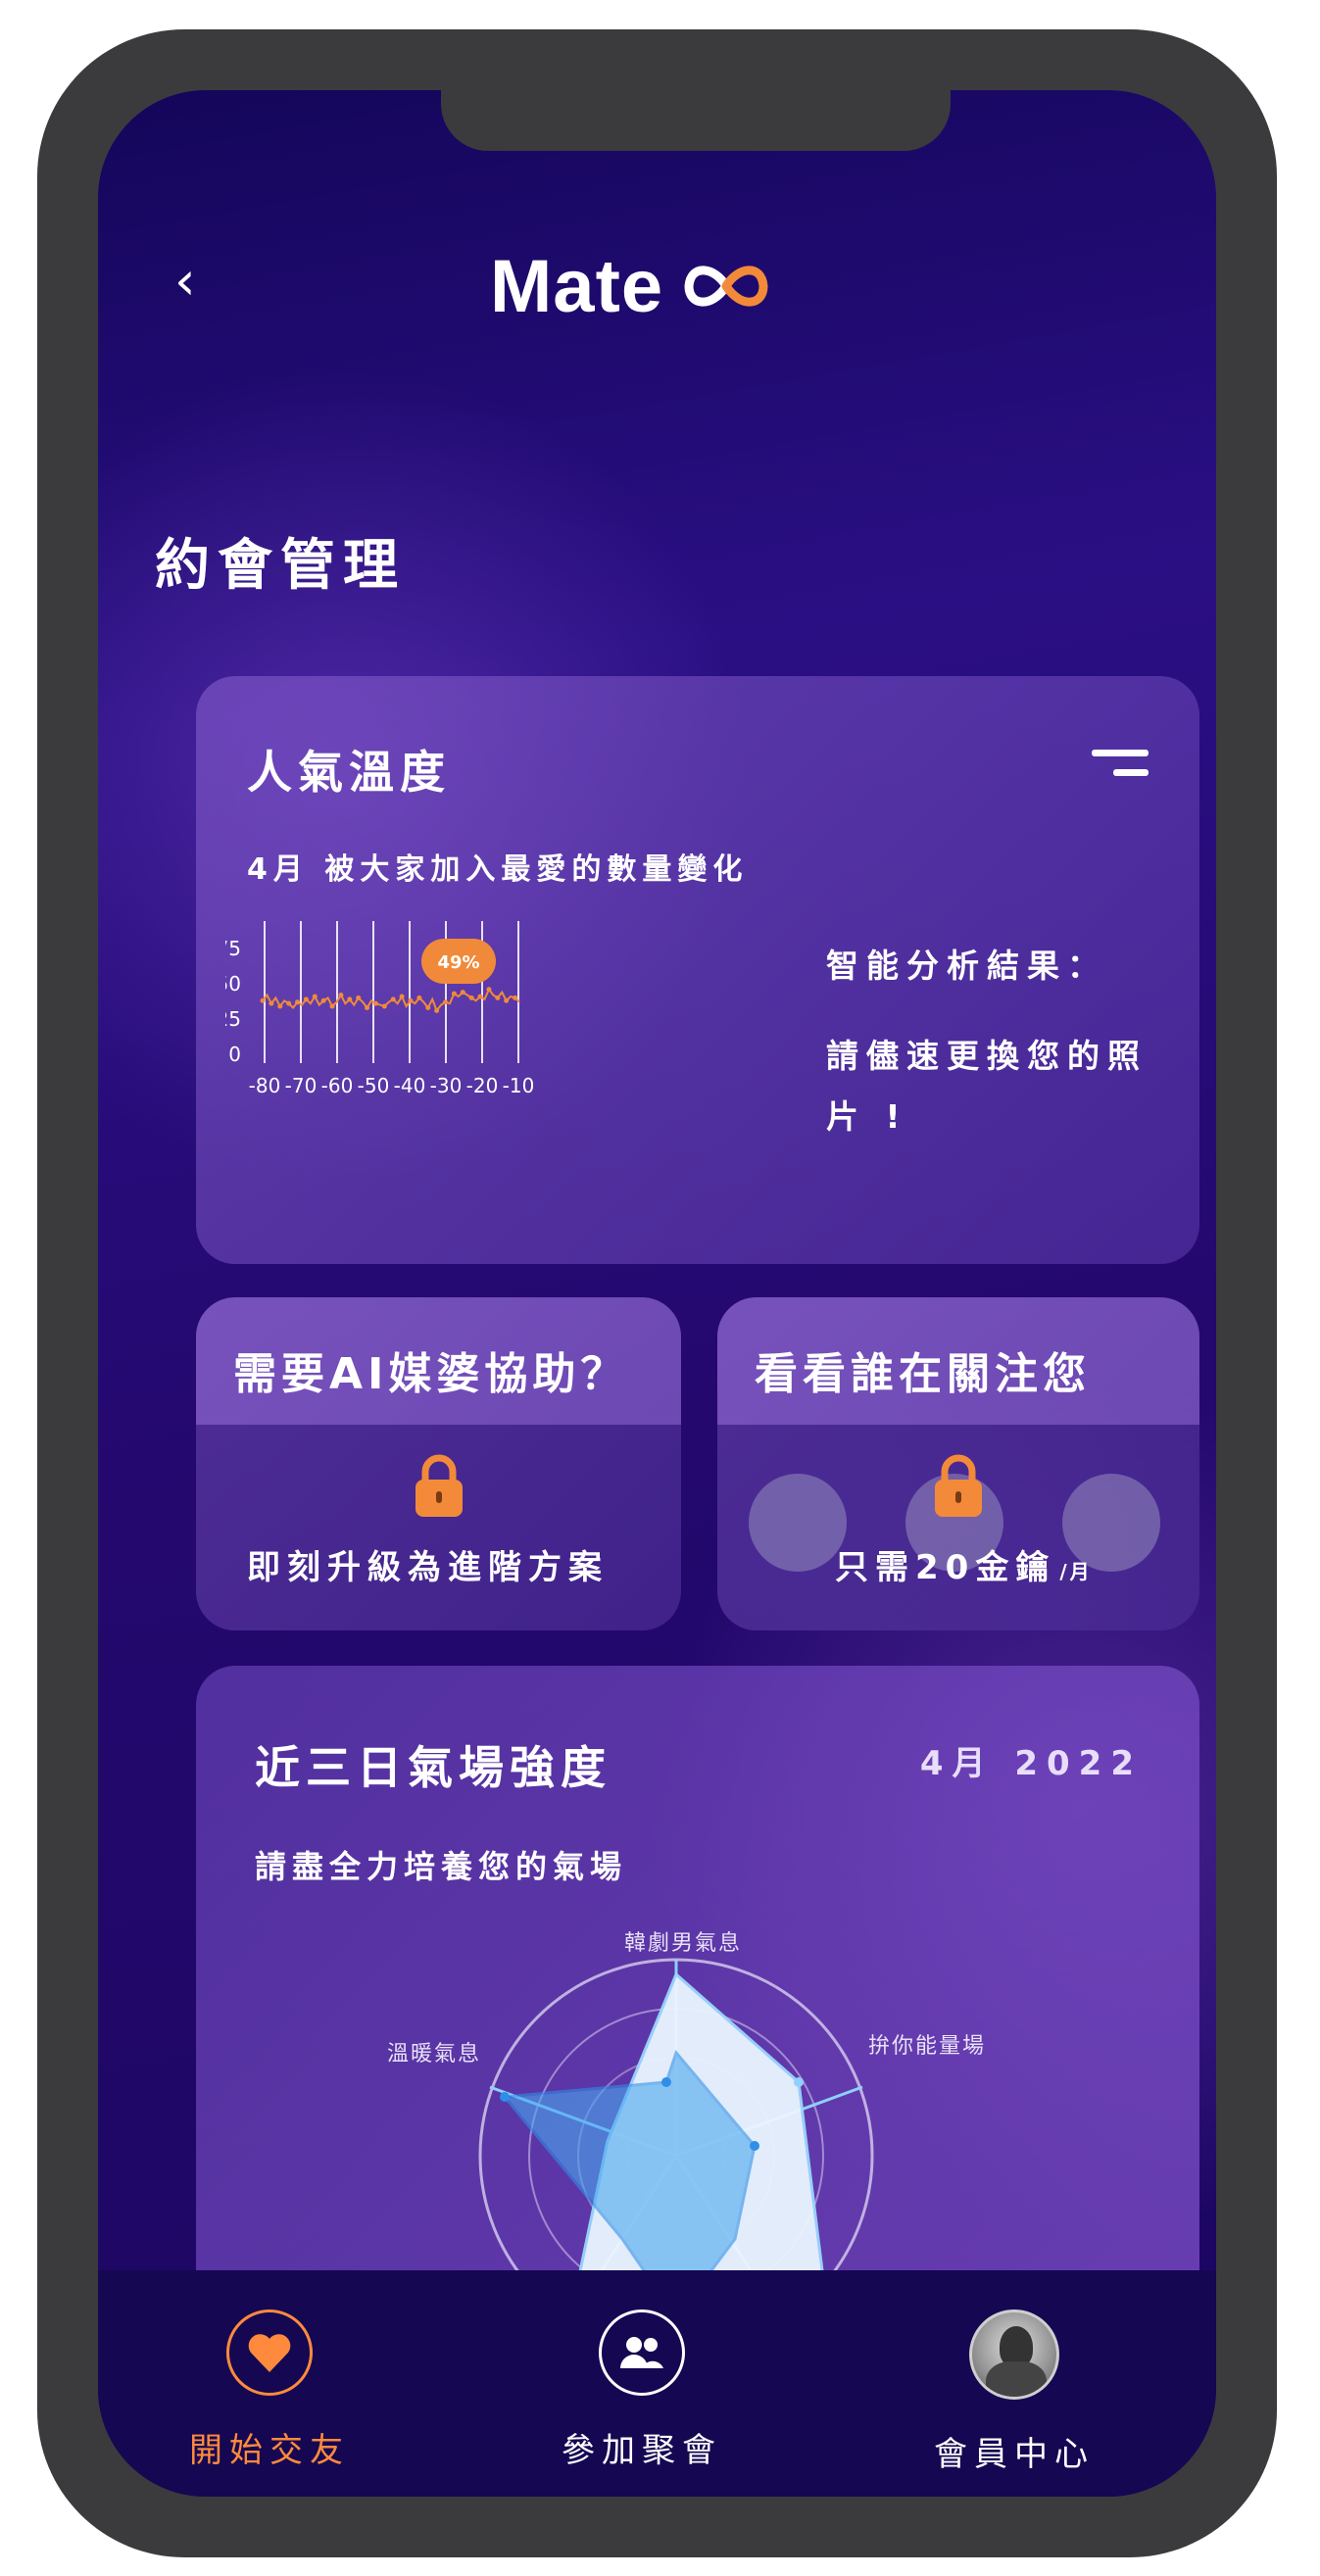  What do you see at coordinates (447, 1085) in the screenshot?
I see `x-tick-label: -30` at bounding box center [447, 1085].